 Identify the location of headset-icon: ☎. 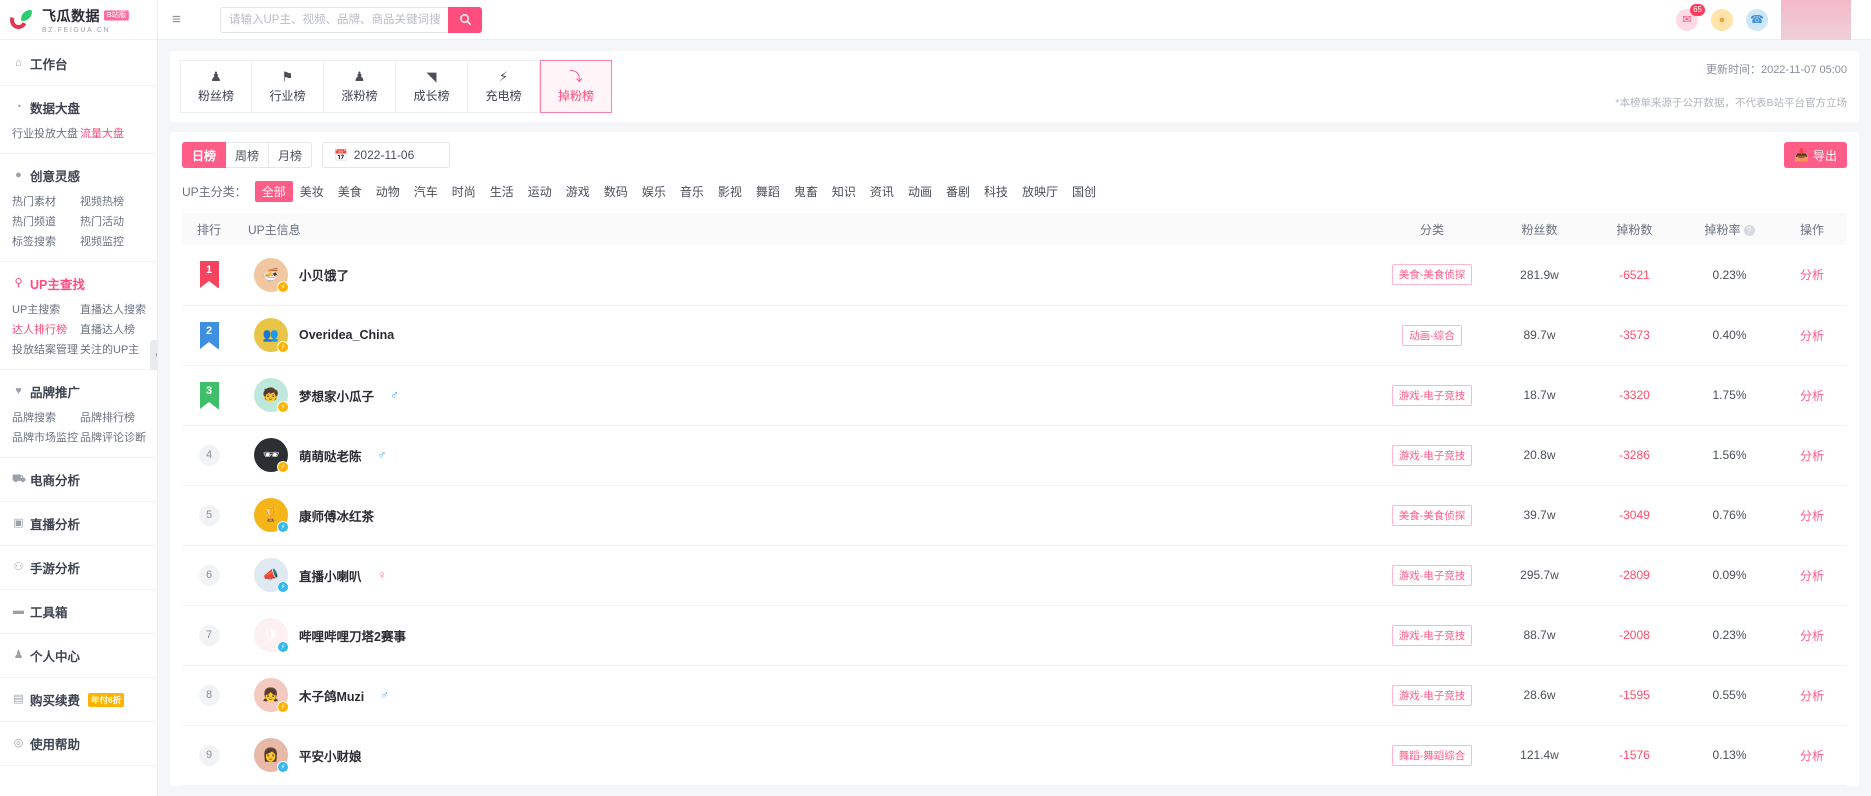
(1757, 19).